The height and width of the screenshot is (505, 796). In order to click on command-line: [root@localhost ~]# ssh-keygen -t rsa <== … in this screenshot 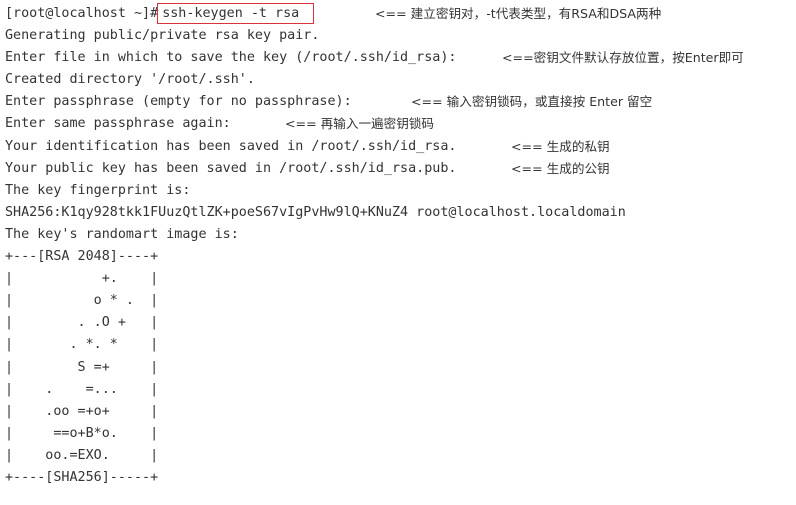, I will do `click(400, 14)`.